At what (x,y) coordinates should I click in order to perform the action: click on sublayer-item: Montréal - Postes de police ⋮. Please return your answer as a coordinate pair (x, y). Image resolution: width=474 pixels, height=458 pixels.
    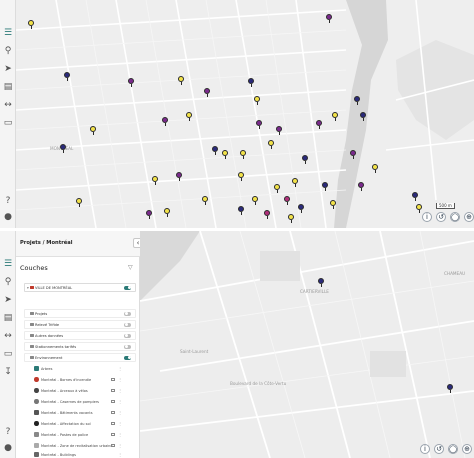
    Looking at the image, I should click on (78, 435).